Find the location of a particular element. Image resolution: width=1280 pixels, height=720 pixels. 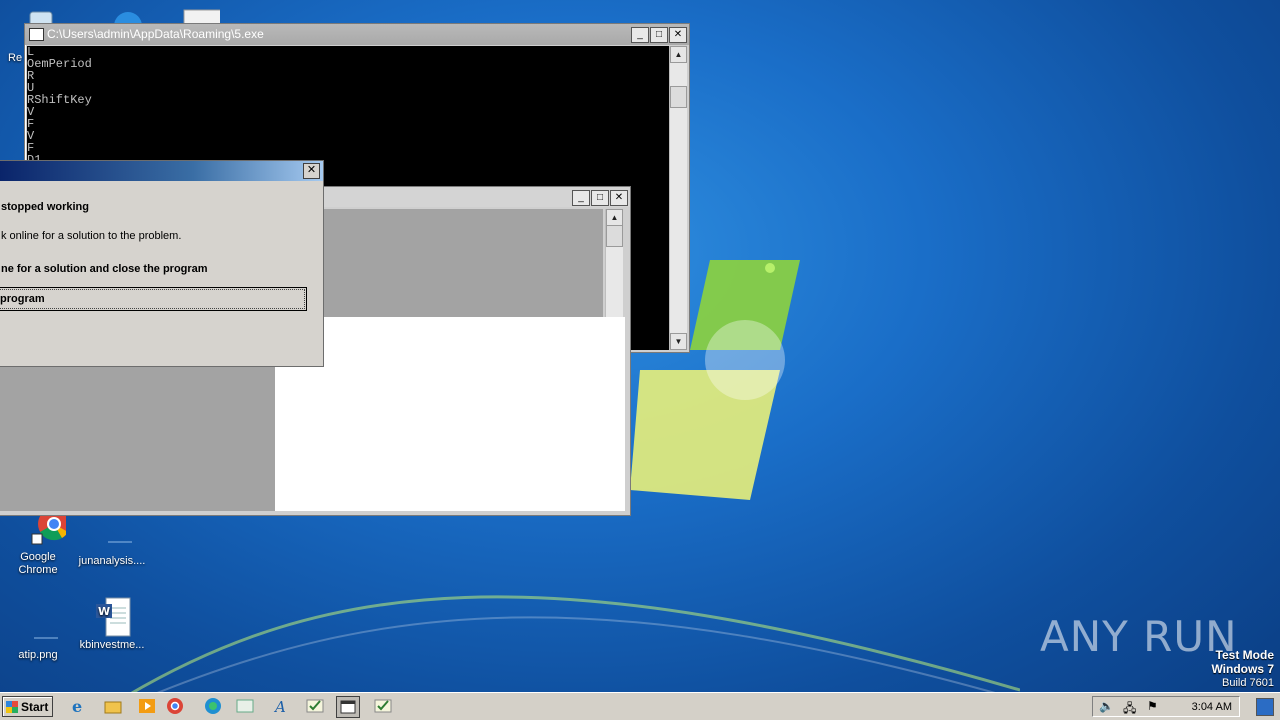

console-window-controls: _ □ ✕ is located at coordinates (659, 35).